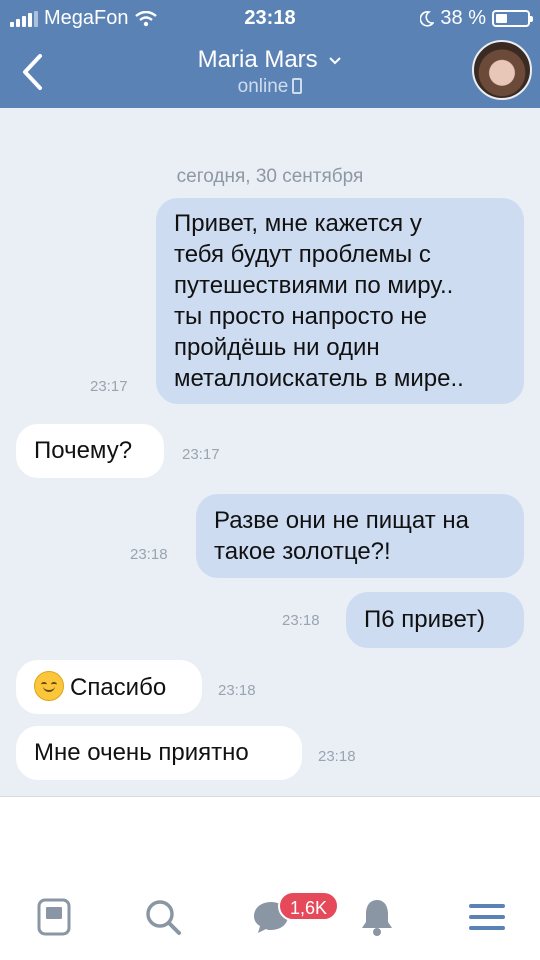  I want to click on avatar, so click(502, 70).